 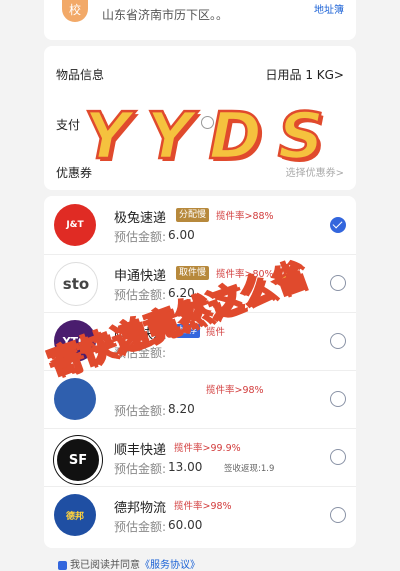 I want to click on goods-info-row: 物品信息 日用品 1 KG>, so click(x=200, y=74).